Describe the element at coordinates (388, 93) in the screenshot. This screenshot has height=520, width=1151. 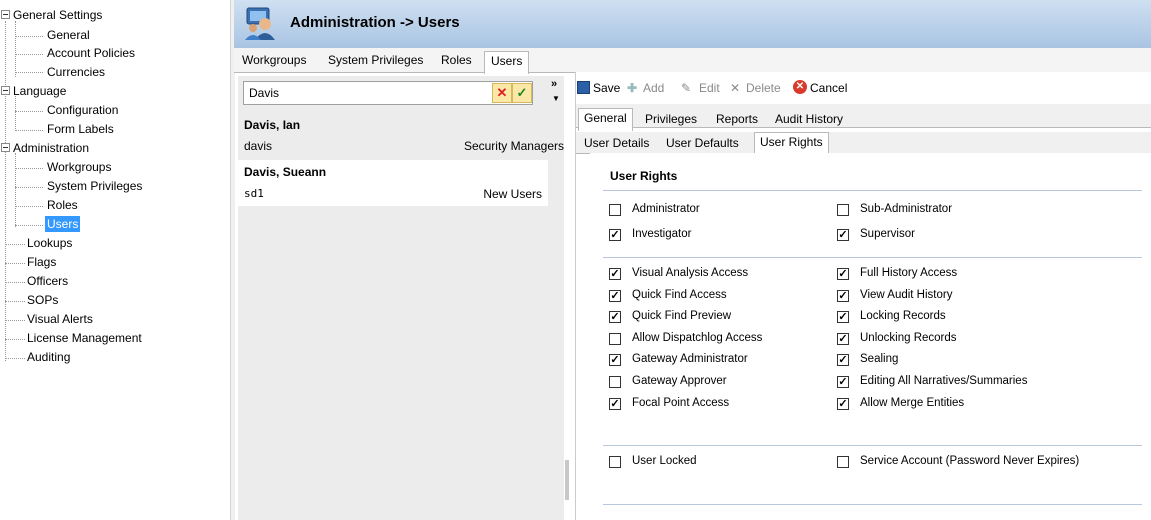
I see `user-search-input: Davis ✕ ✓` at that location.